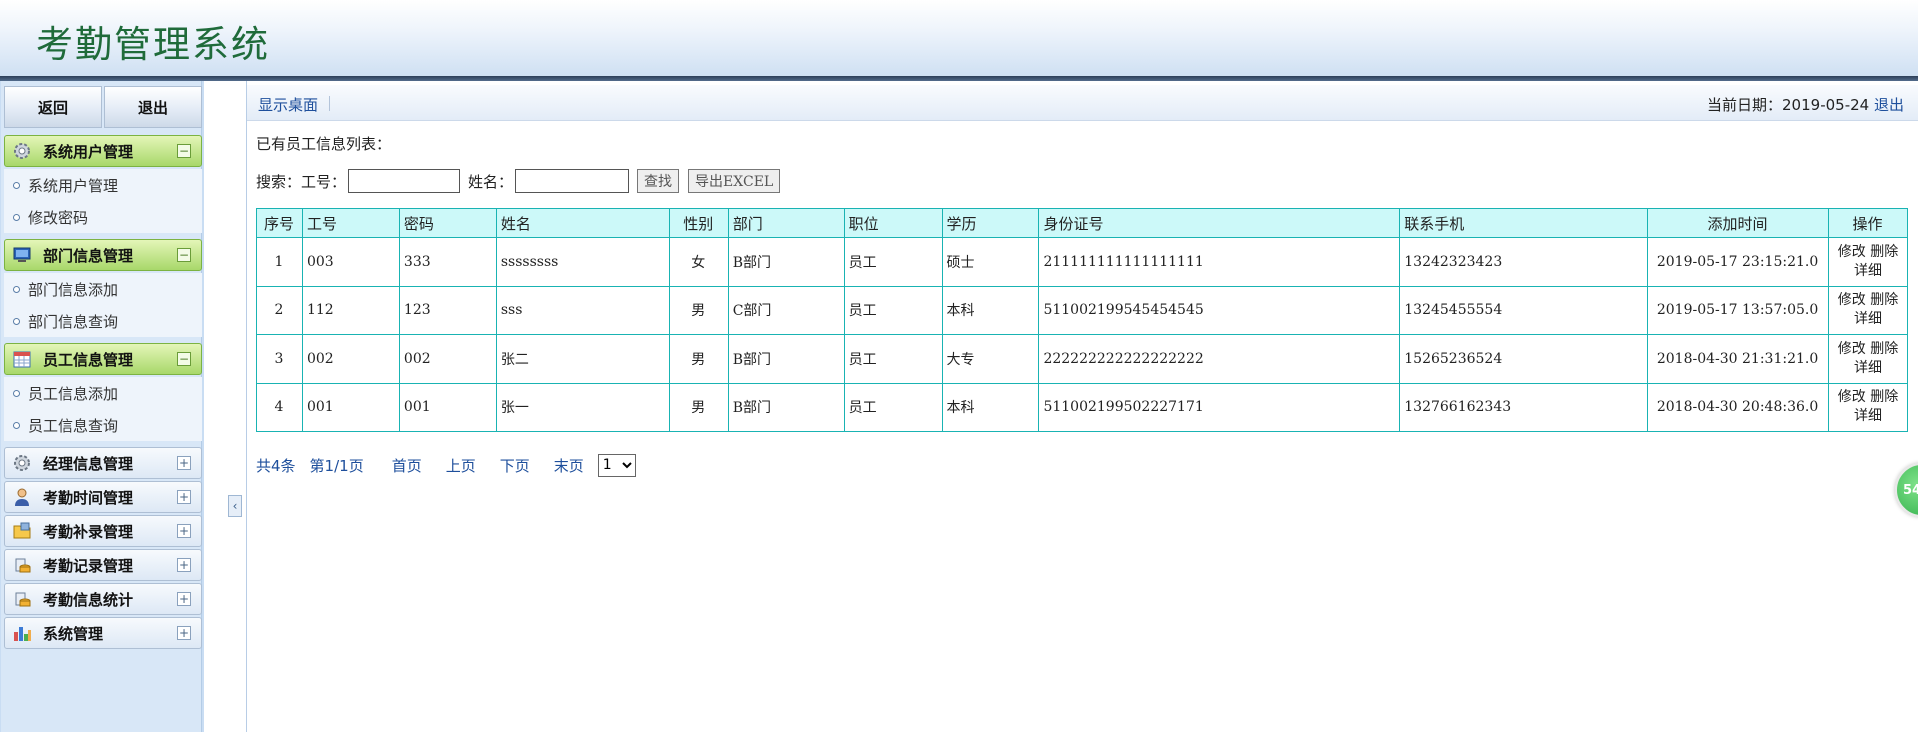 This screenshot has height=732, width=1918. Describe the element at coordinates (1219, 223) in the screenshot. I see `column-header: 身份证号` at that location.